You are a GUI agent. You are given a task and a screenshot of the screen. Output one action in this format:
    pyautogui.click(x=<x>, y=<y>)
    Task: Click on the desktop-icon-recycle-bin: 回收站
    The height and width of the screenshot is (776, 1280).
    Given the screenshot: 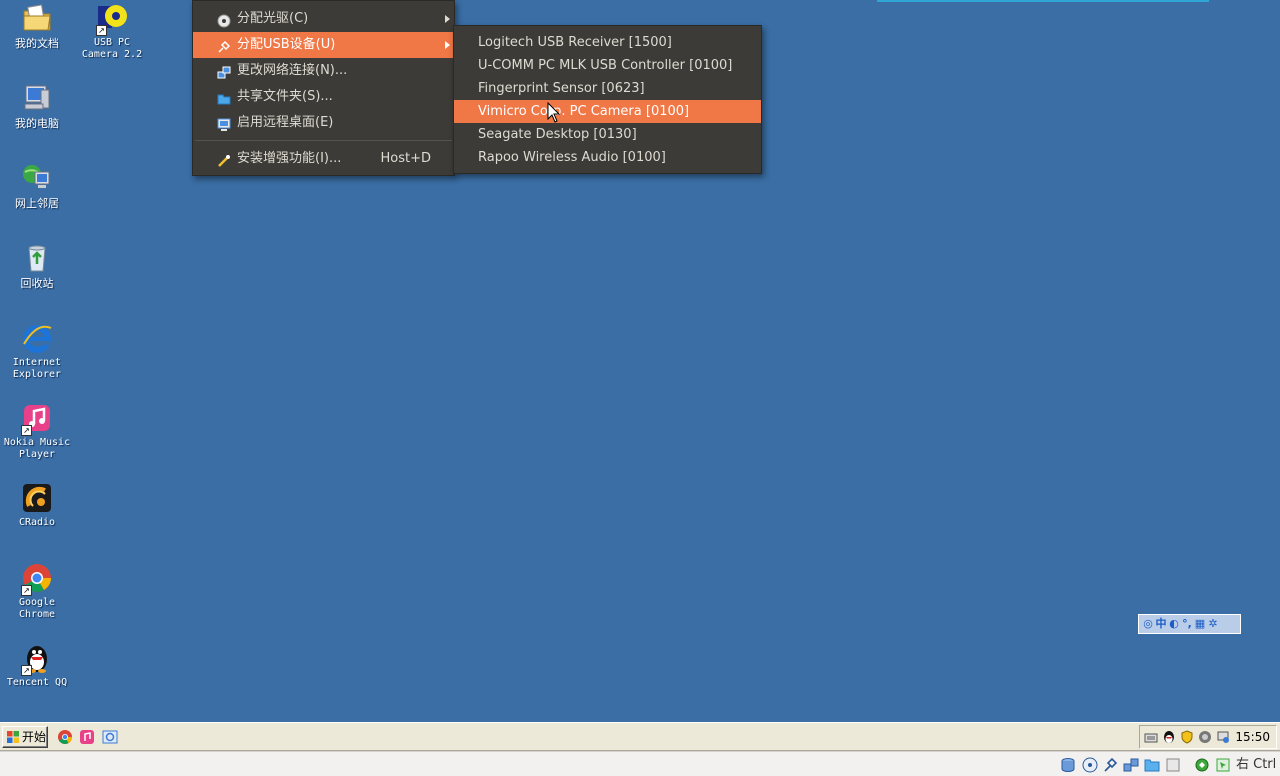 What is the action you would take?
    pyautogui.click(x=37, y=266)
    